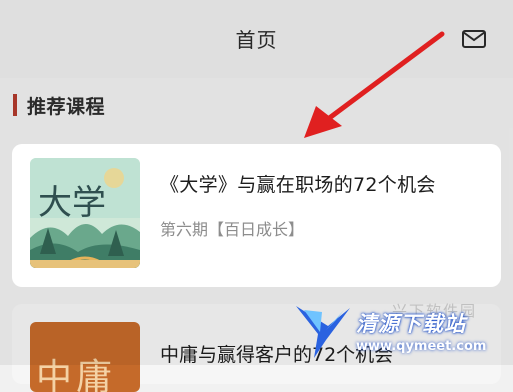  I want to click on course-cover-image: 大学, so click(85, 213).